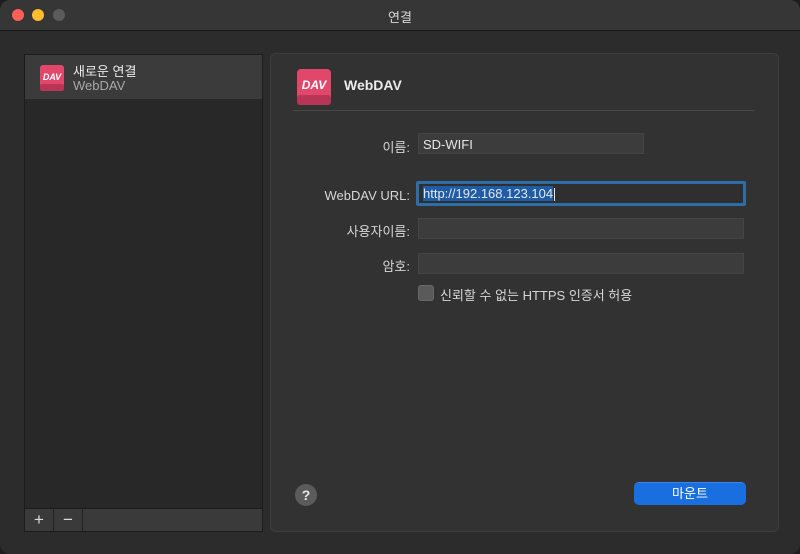 This screenshot has height=554, width=800. I want to click on allow-untrusted-https-checkbox, so click(426, 293).